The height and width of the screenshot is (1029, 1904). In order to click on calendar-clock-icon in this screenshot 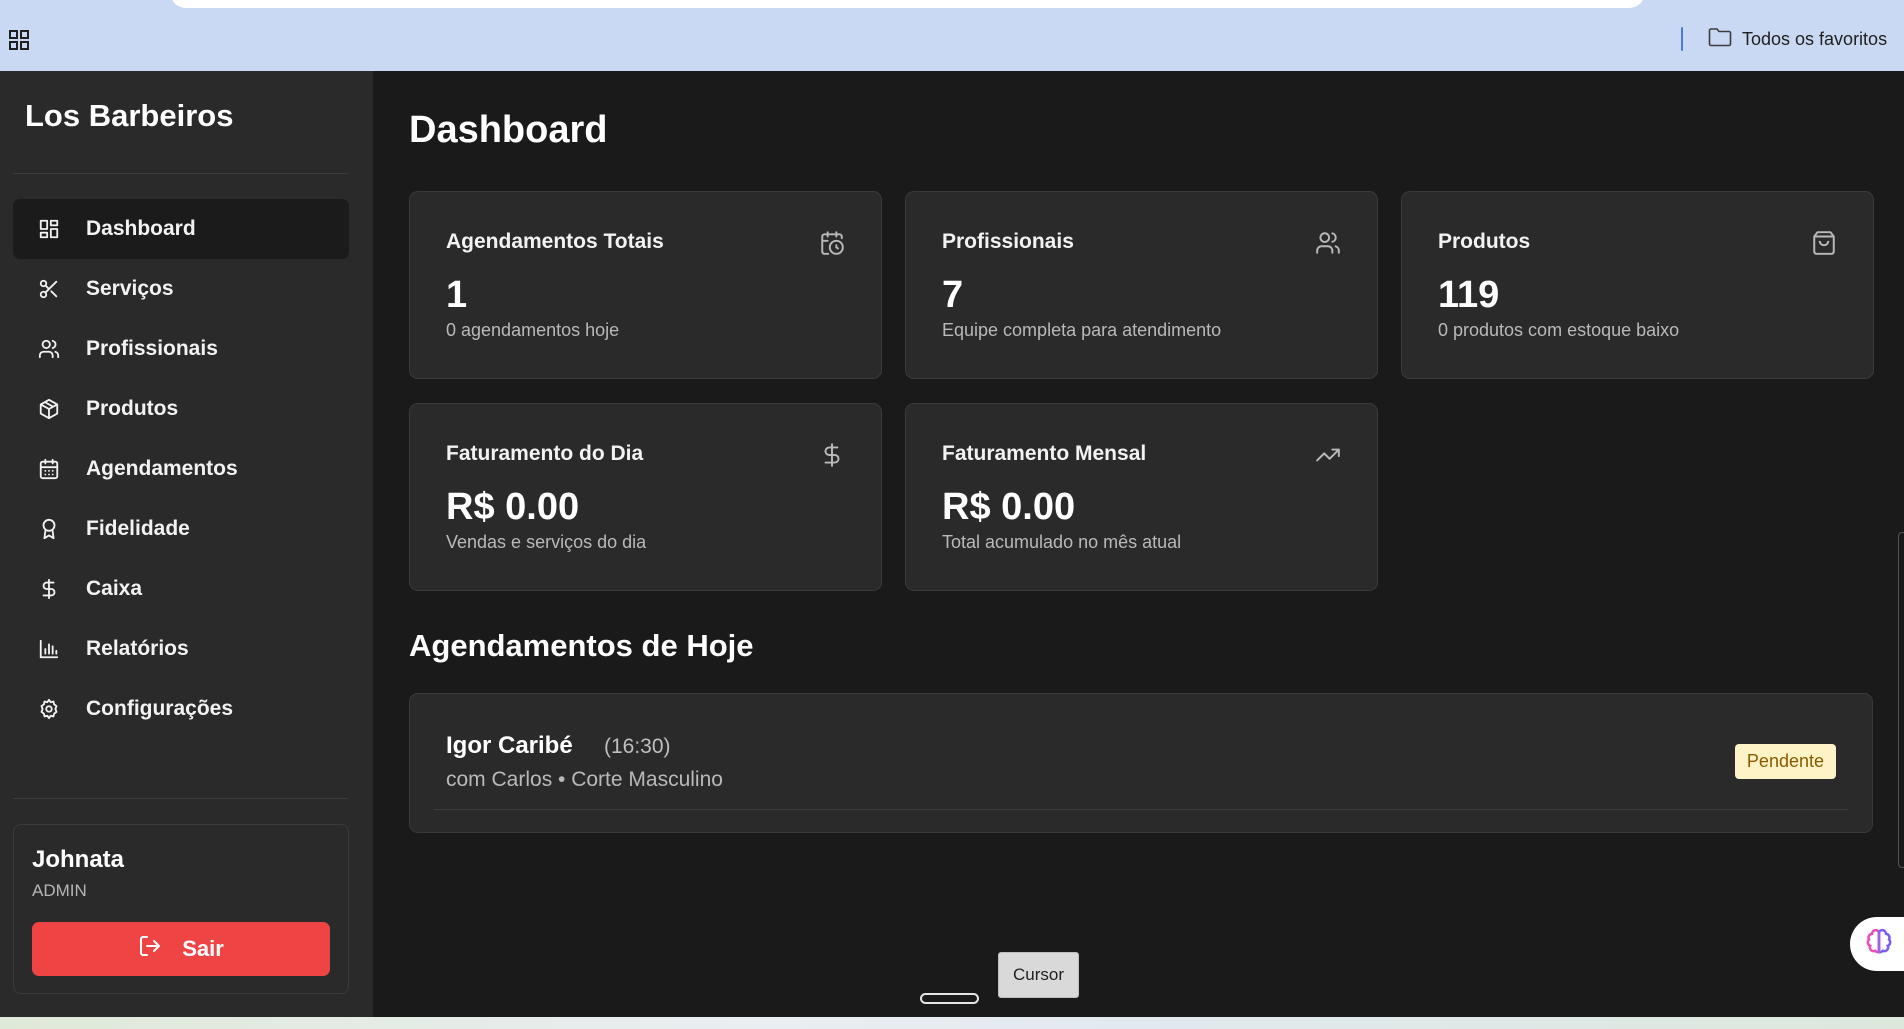, I will do `click(832, 243)`.